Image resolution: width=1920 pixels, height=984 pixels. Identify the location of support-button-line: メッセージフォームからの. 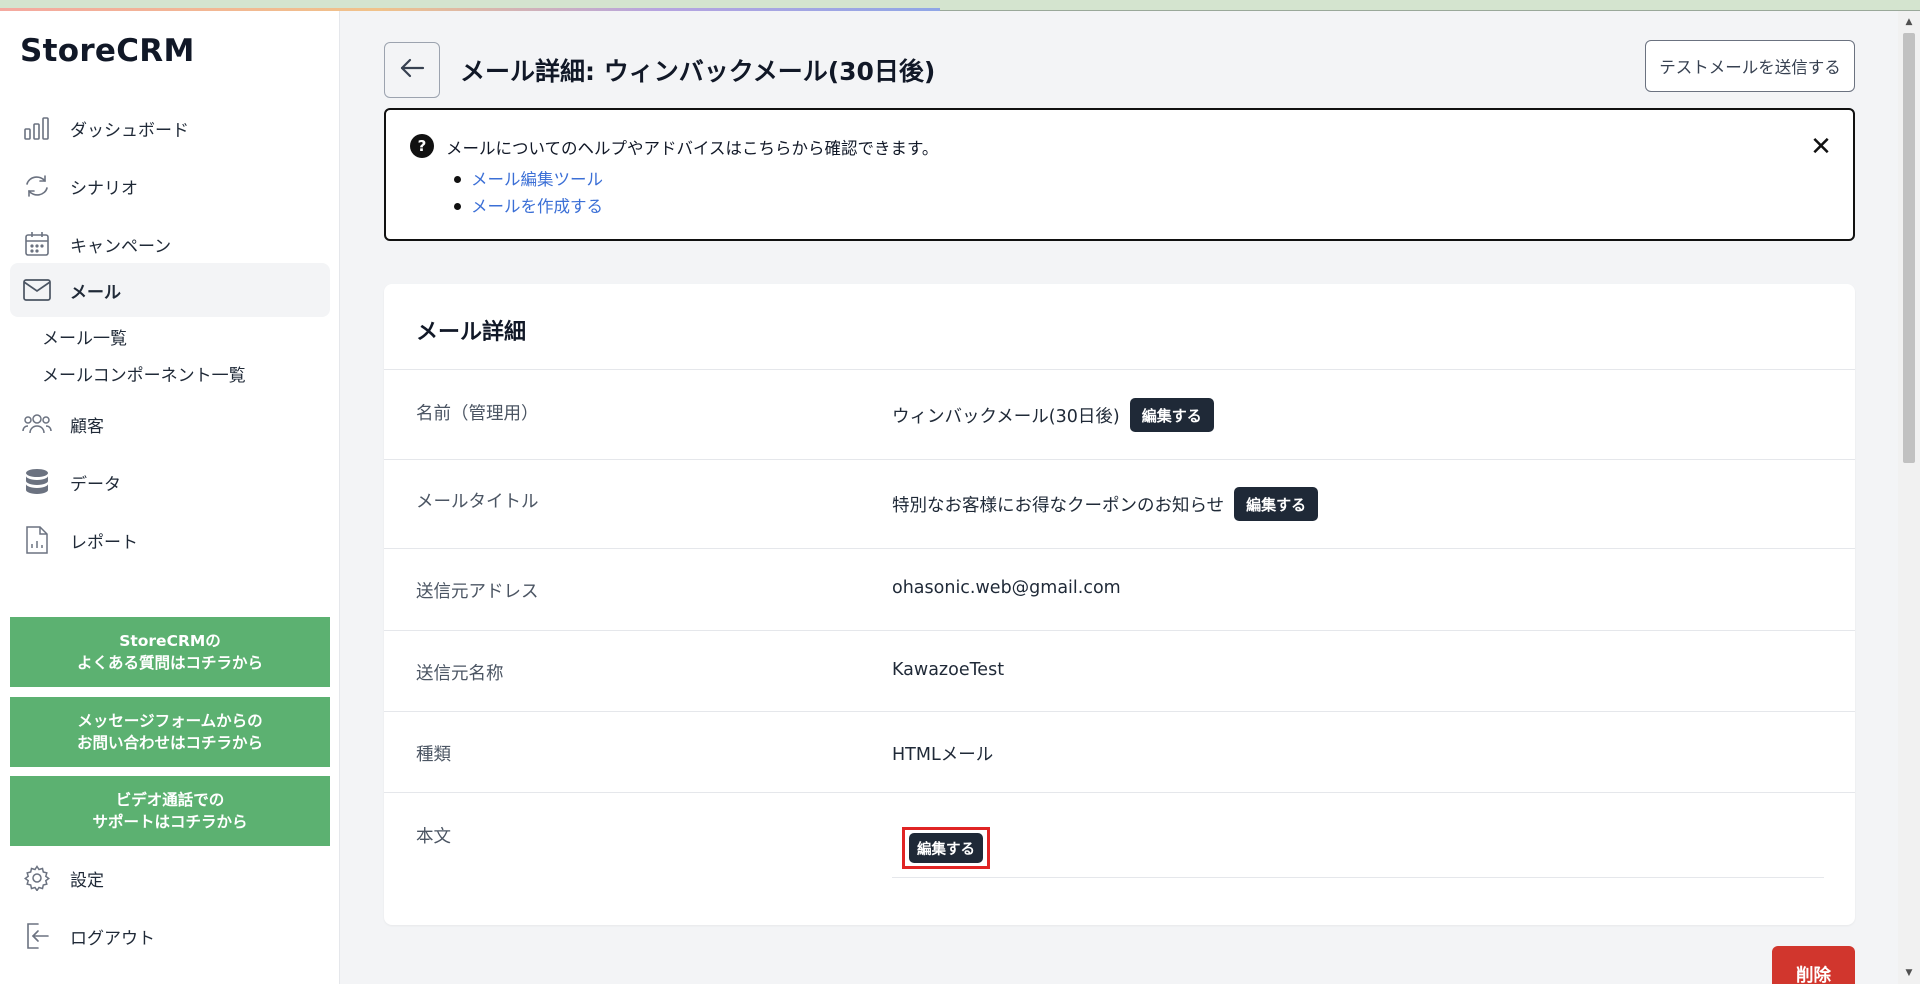
(170, 721).